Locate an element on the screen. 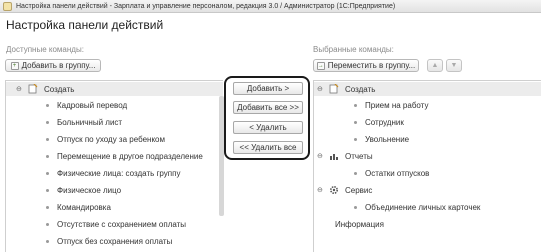  tree-group-reports: ⊖ Отчеты is located at coordinates (427, 156).